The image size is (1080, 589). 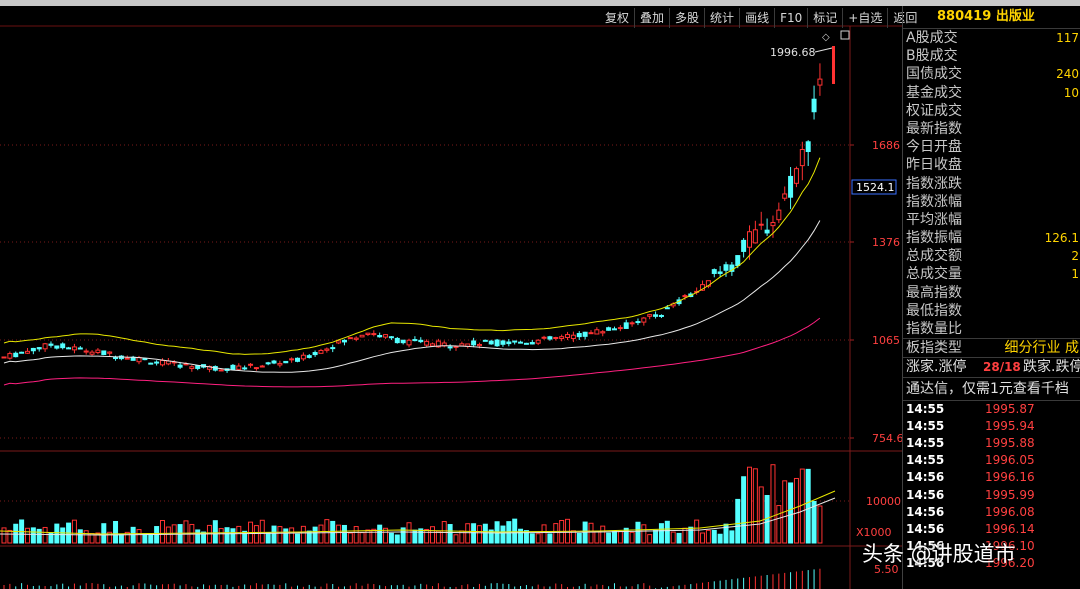 What do you see at coordinates (1010, 494) in the screenshot?
I see `tick-price: 1995.99` at bounding box center [1010, 494].